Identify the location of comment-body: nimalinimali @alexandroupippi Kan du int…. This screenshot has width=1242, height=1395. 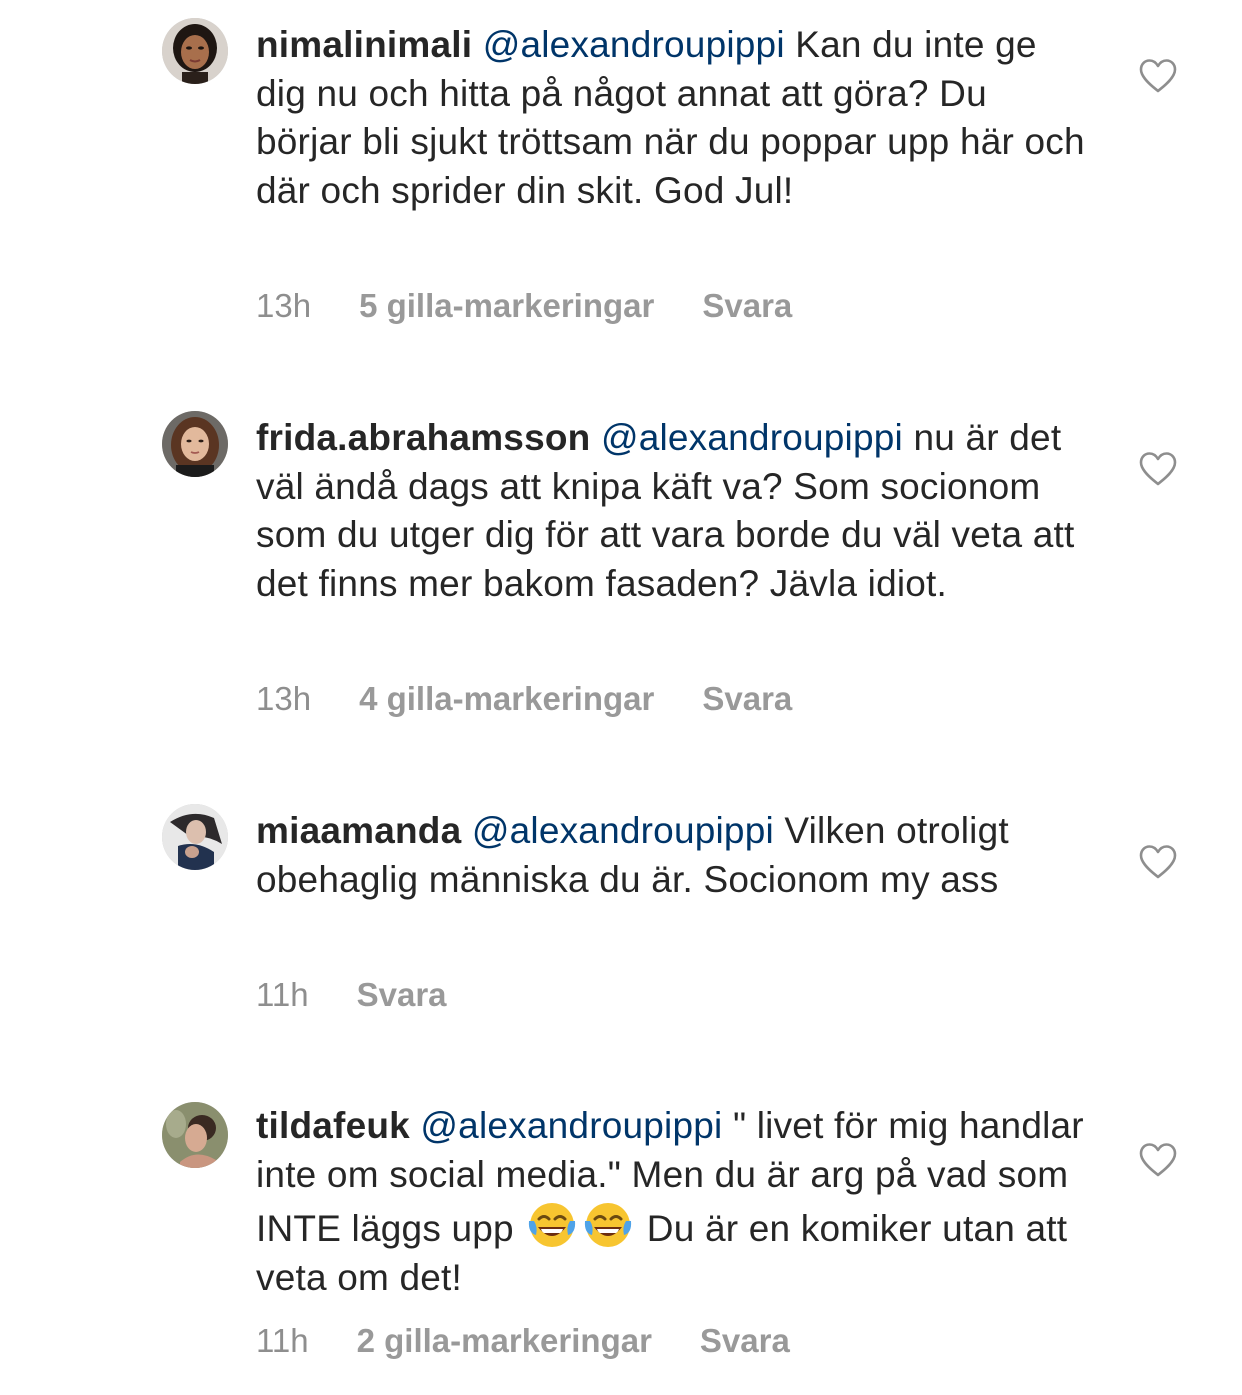
(671, 118).